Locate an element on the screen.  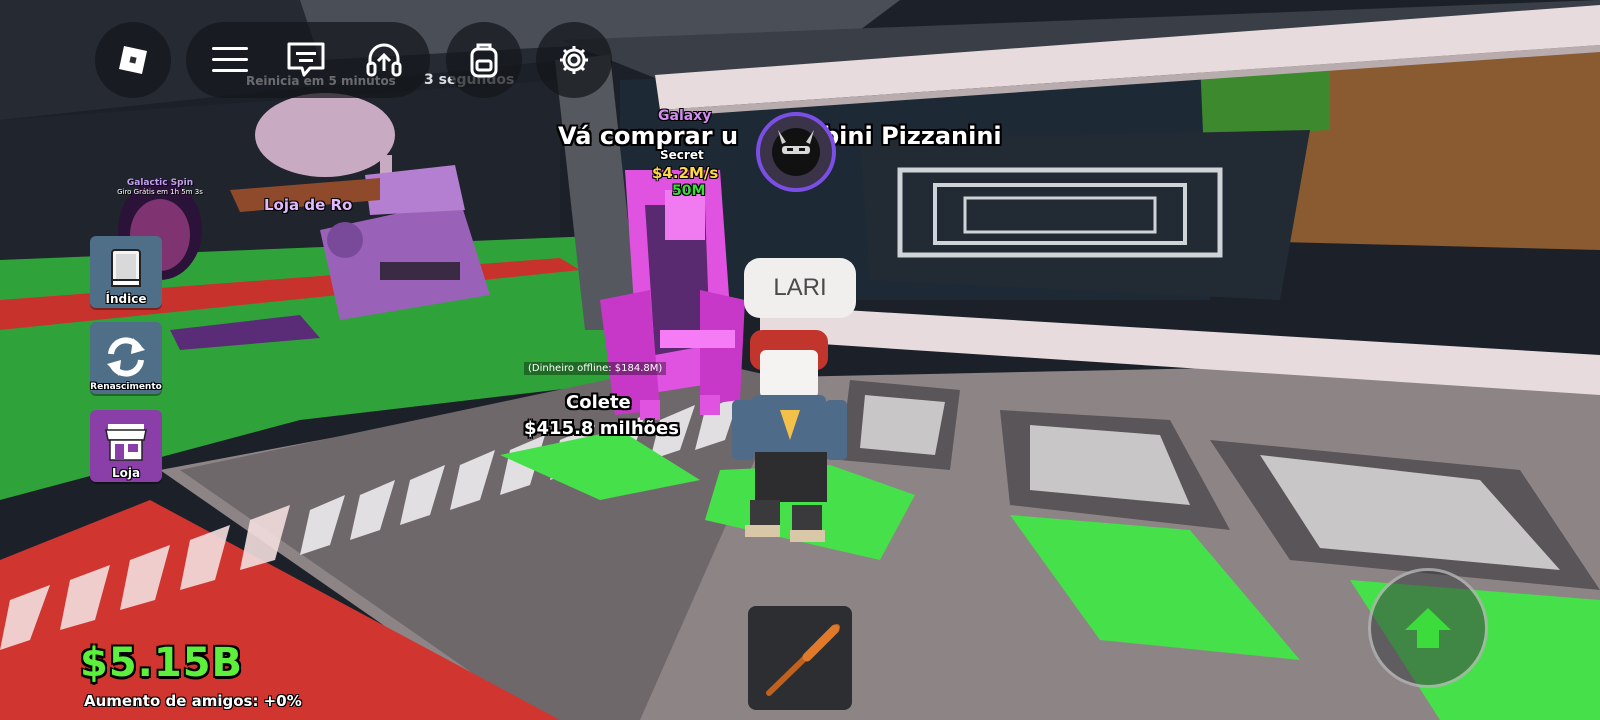
sidebar-label-shop: Loja is located at coordinates (126, 473).